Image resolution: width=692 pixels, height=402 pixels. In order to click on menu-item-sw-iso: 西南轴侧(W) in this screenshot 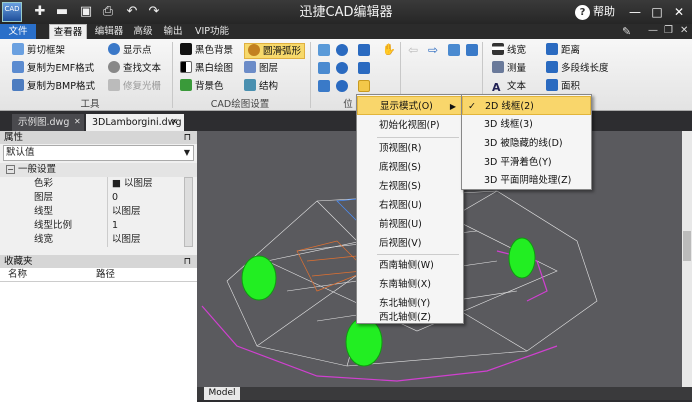, I will do `click(410, 265)`.